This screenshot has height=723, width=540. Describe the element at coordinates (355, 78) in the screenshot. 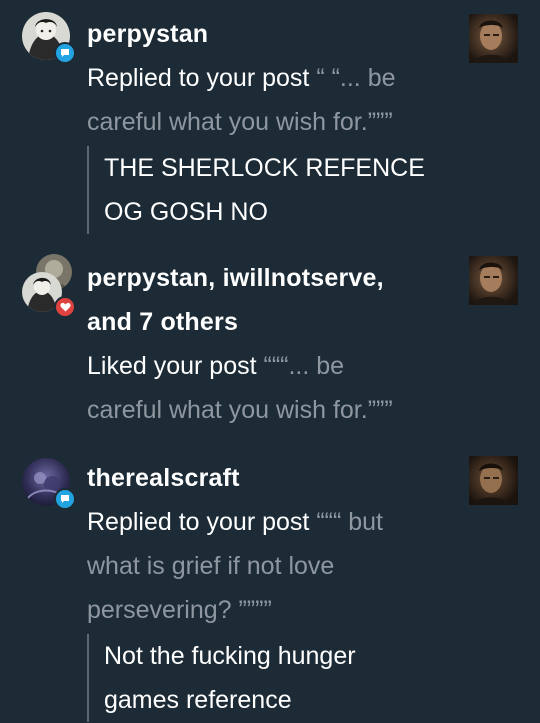

I see `post-excerpt: “ “... be` at that location.